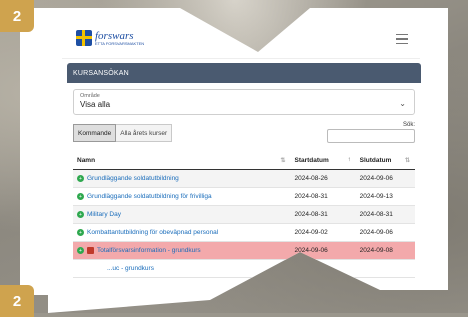 The width and height of the screenshot is (468, 317). Describe the element at coordinates (133, 178) in the screenshot. I see `course-name: Grundläggande soldatutbildning` at that location.